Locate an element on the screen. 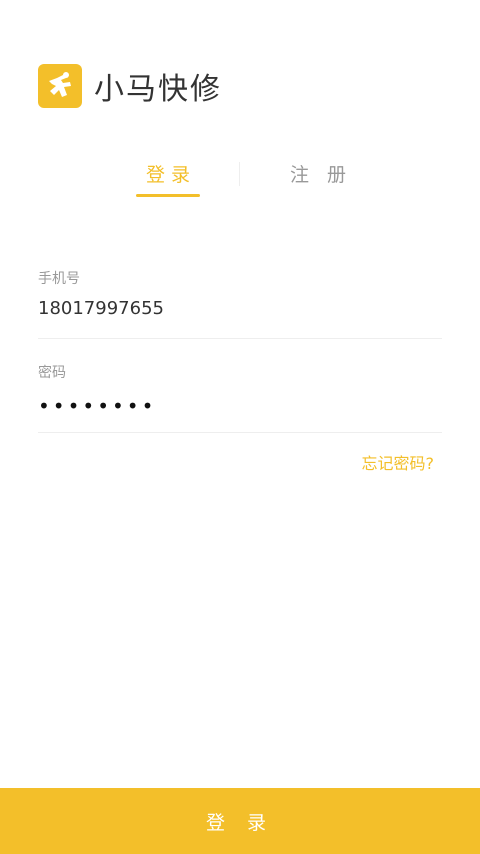  brand: 小马快修 is located at coordinates (130, 86).